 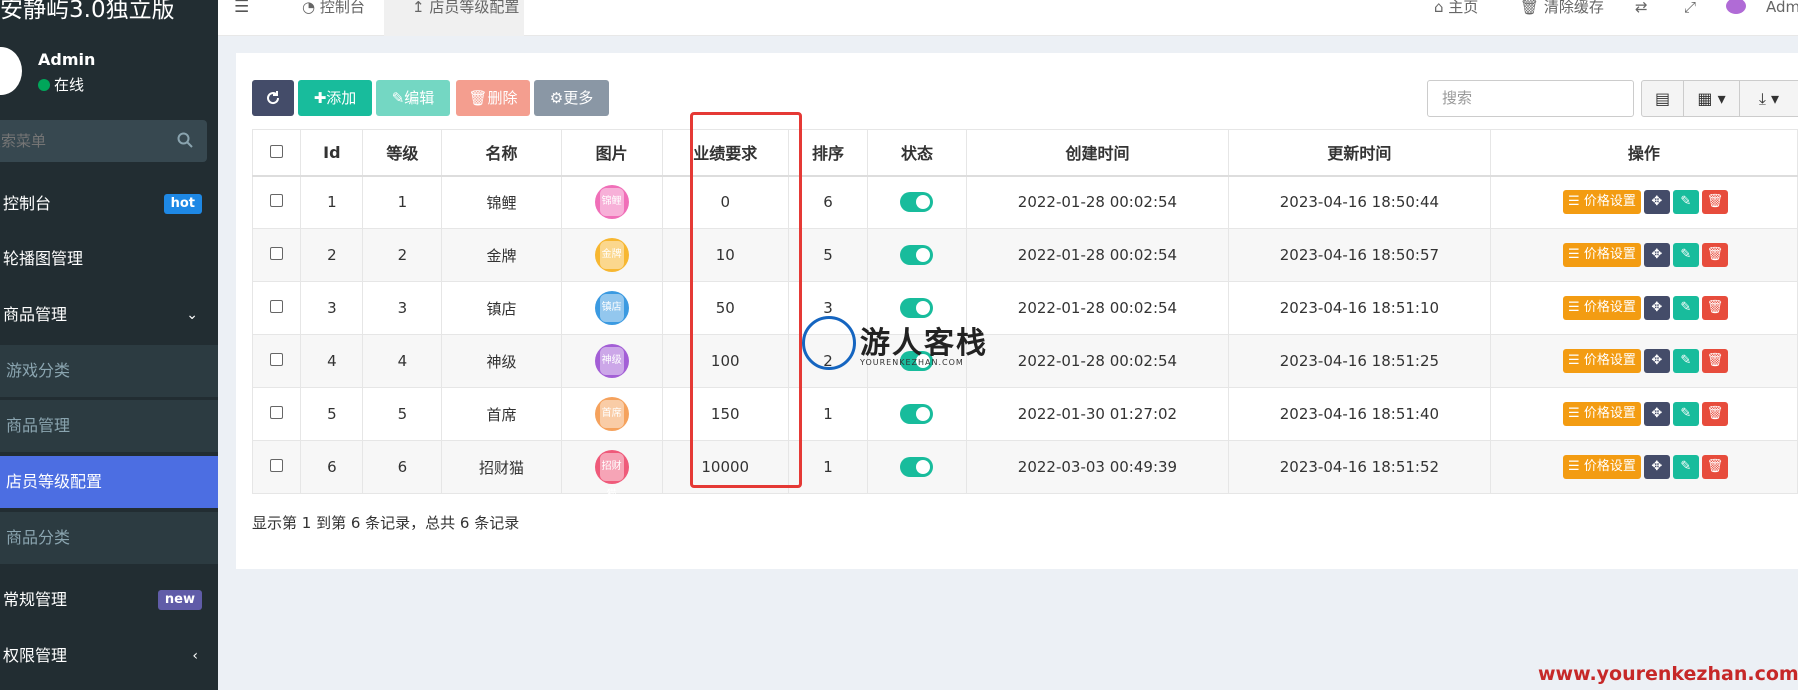 I want to click on cell-image: 首席, so click(x=611, y=414).